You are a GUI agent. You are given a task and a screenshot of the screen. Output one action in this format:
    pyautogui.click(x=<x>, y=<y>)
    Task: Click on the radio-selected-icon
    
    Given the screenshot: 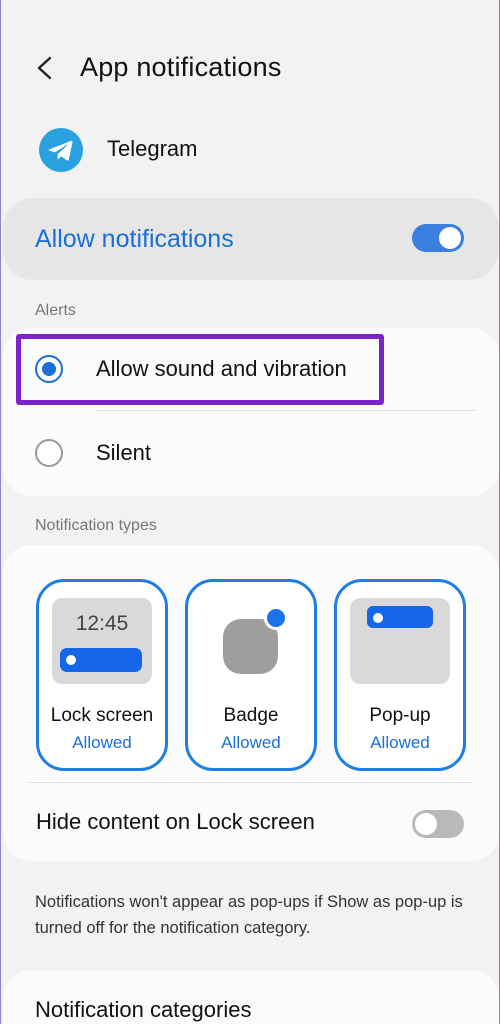 What is the action you would take?
    pyautogui.click(x=49, y=369)
    